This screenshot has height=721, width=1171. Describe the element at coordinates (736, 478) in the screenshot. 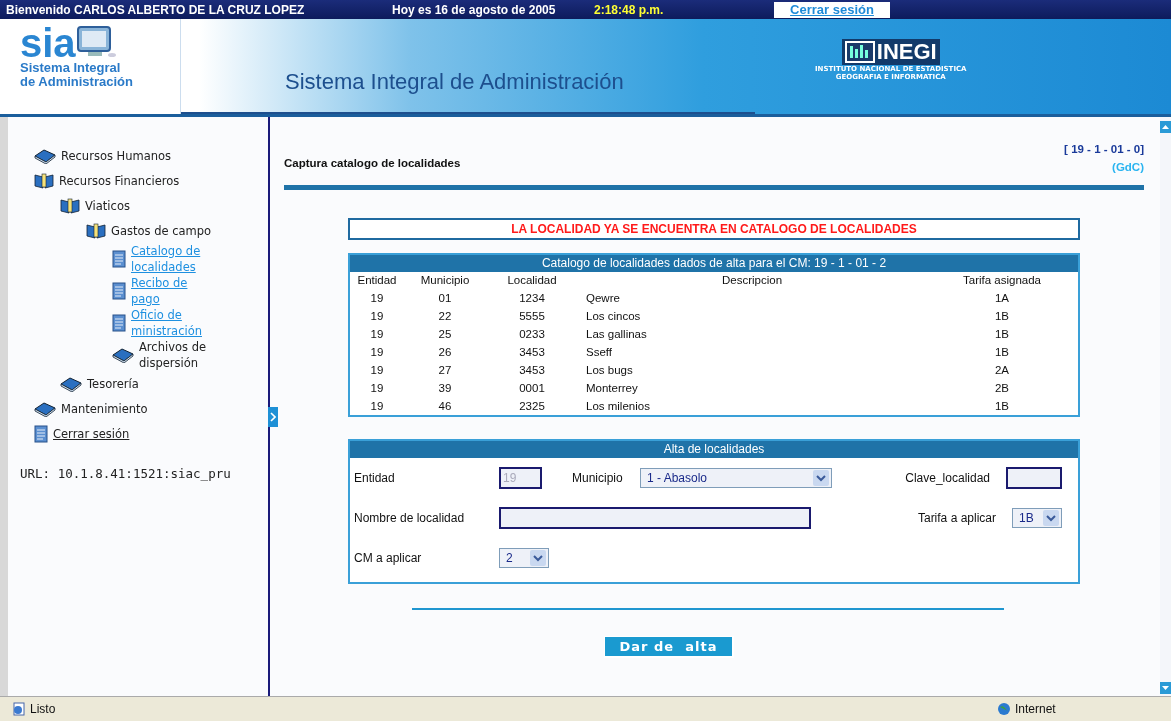

I see `dropdown: 1 - Abasolo` at that location.